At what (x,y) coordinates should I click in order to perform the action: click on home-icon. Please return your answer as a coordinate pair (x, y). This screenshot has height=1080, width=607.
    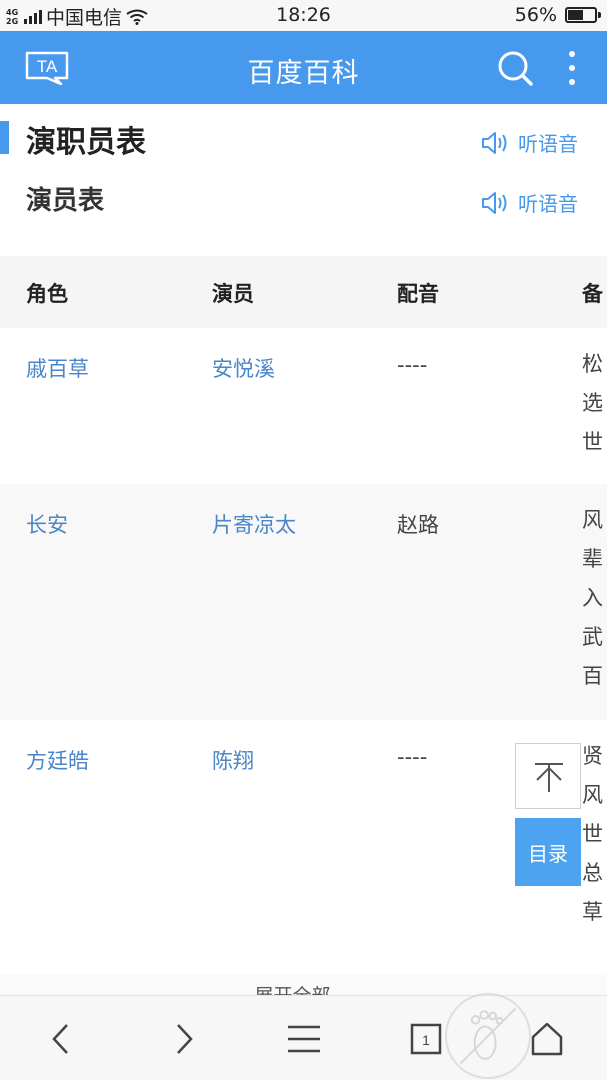
    Looking at the image, I should click on (547, 1038).